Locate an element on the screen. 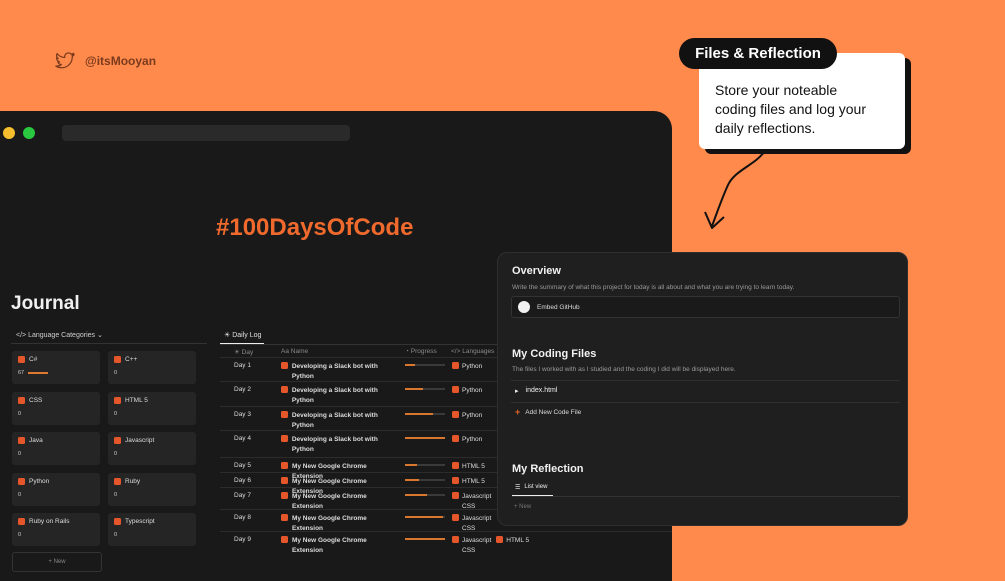  triangle-right-icon: ▸ is located at coordinates (517, 391).